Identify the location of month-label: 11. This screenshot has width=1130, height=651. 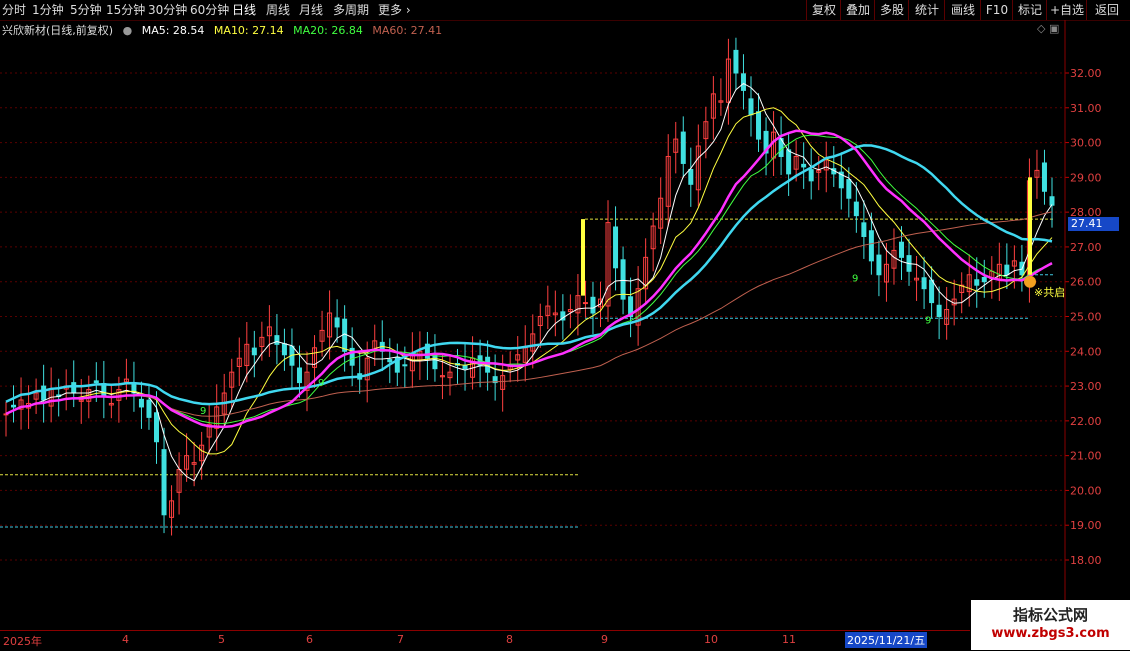
(789, 639).